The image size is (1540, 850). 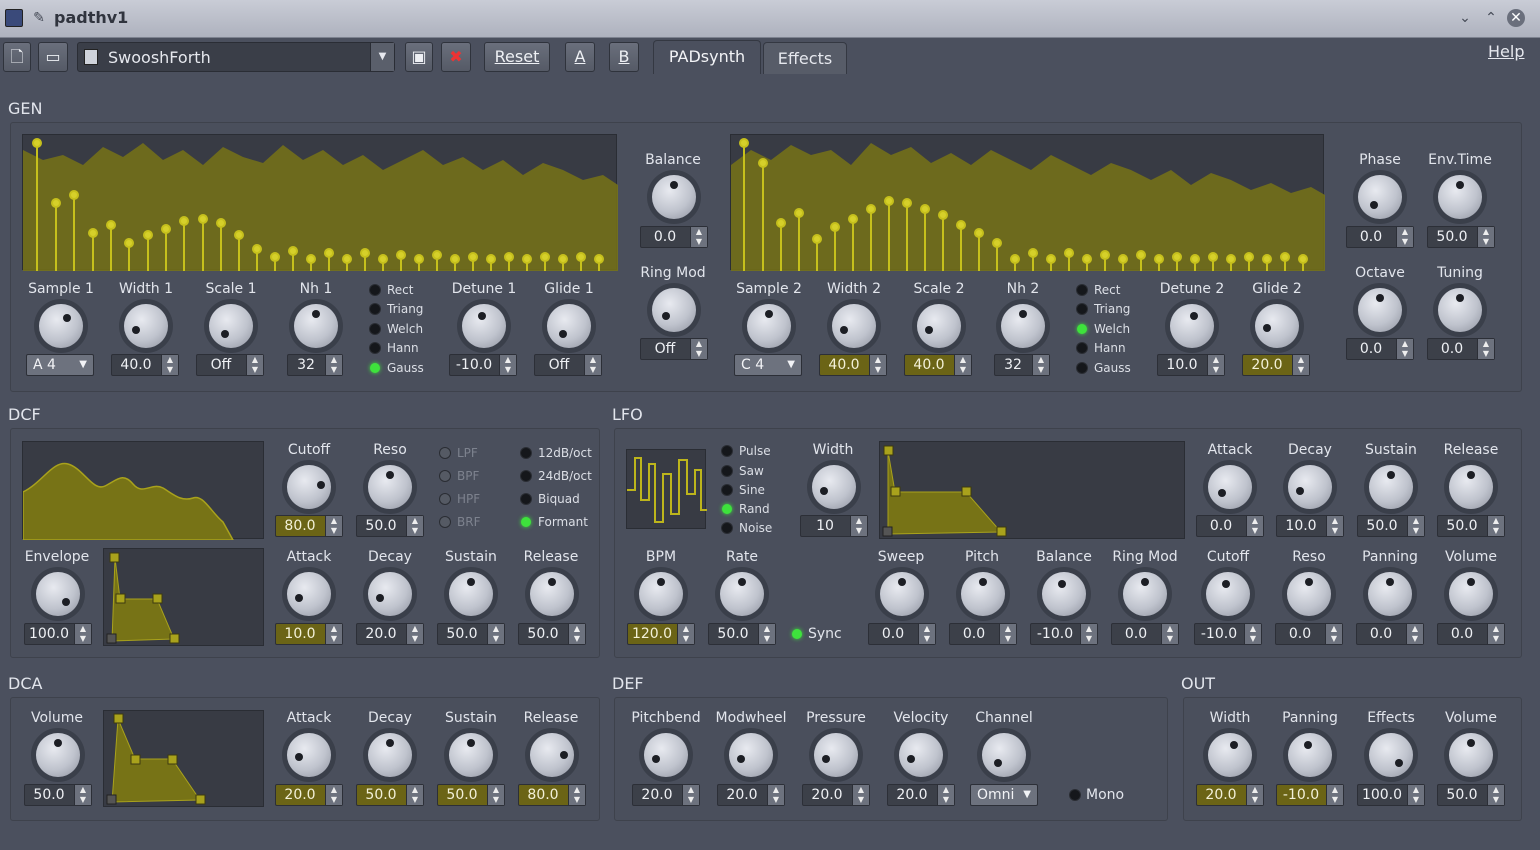 What do you see at coordinates (1471, 594) in the screenshot?
I see `lfo-volume-knob` at bounding box center [1471, 594].